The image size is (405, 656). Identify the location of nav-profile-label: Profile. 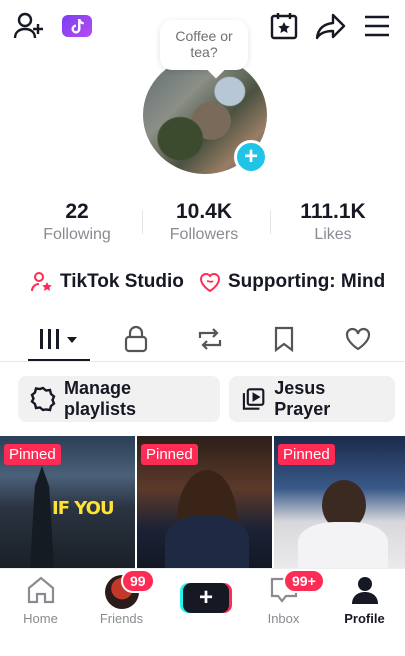
(364, 618).